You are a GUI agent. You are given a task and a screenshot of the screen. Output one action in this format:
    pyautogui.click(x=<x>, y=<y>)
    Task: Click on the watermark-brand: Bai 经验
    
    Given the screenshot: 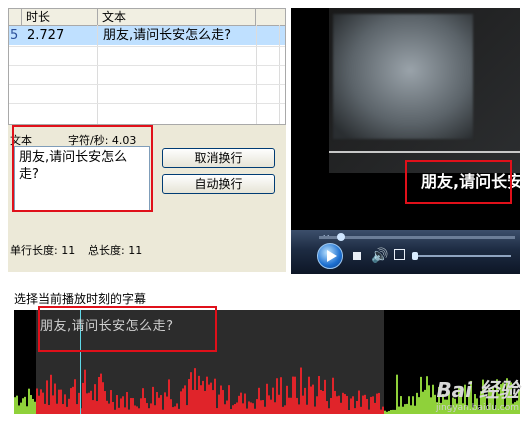 What is the action you would take?
    pyautogui.click(x=477, y=390)
    